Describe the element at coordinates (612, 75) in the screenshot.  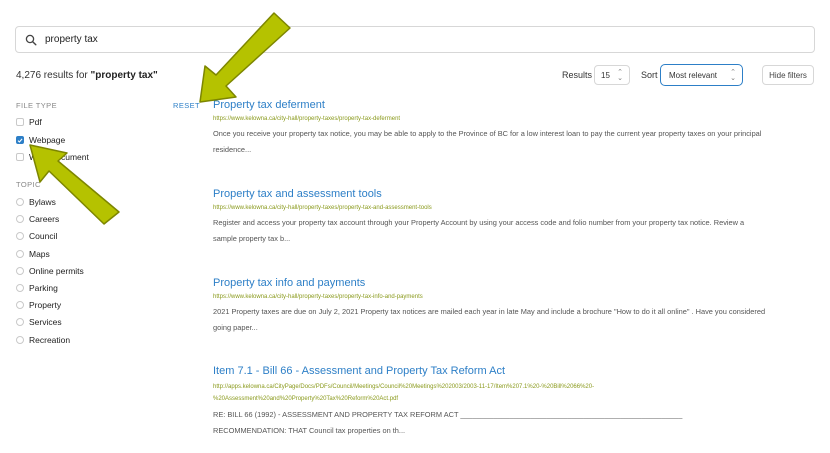
I see `results-per-page-select: 15 ⌃ ⌄` at that location.